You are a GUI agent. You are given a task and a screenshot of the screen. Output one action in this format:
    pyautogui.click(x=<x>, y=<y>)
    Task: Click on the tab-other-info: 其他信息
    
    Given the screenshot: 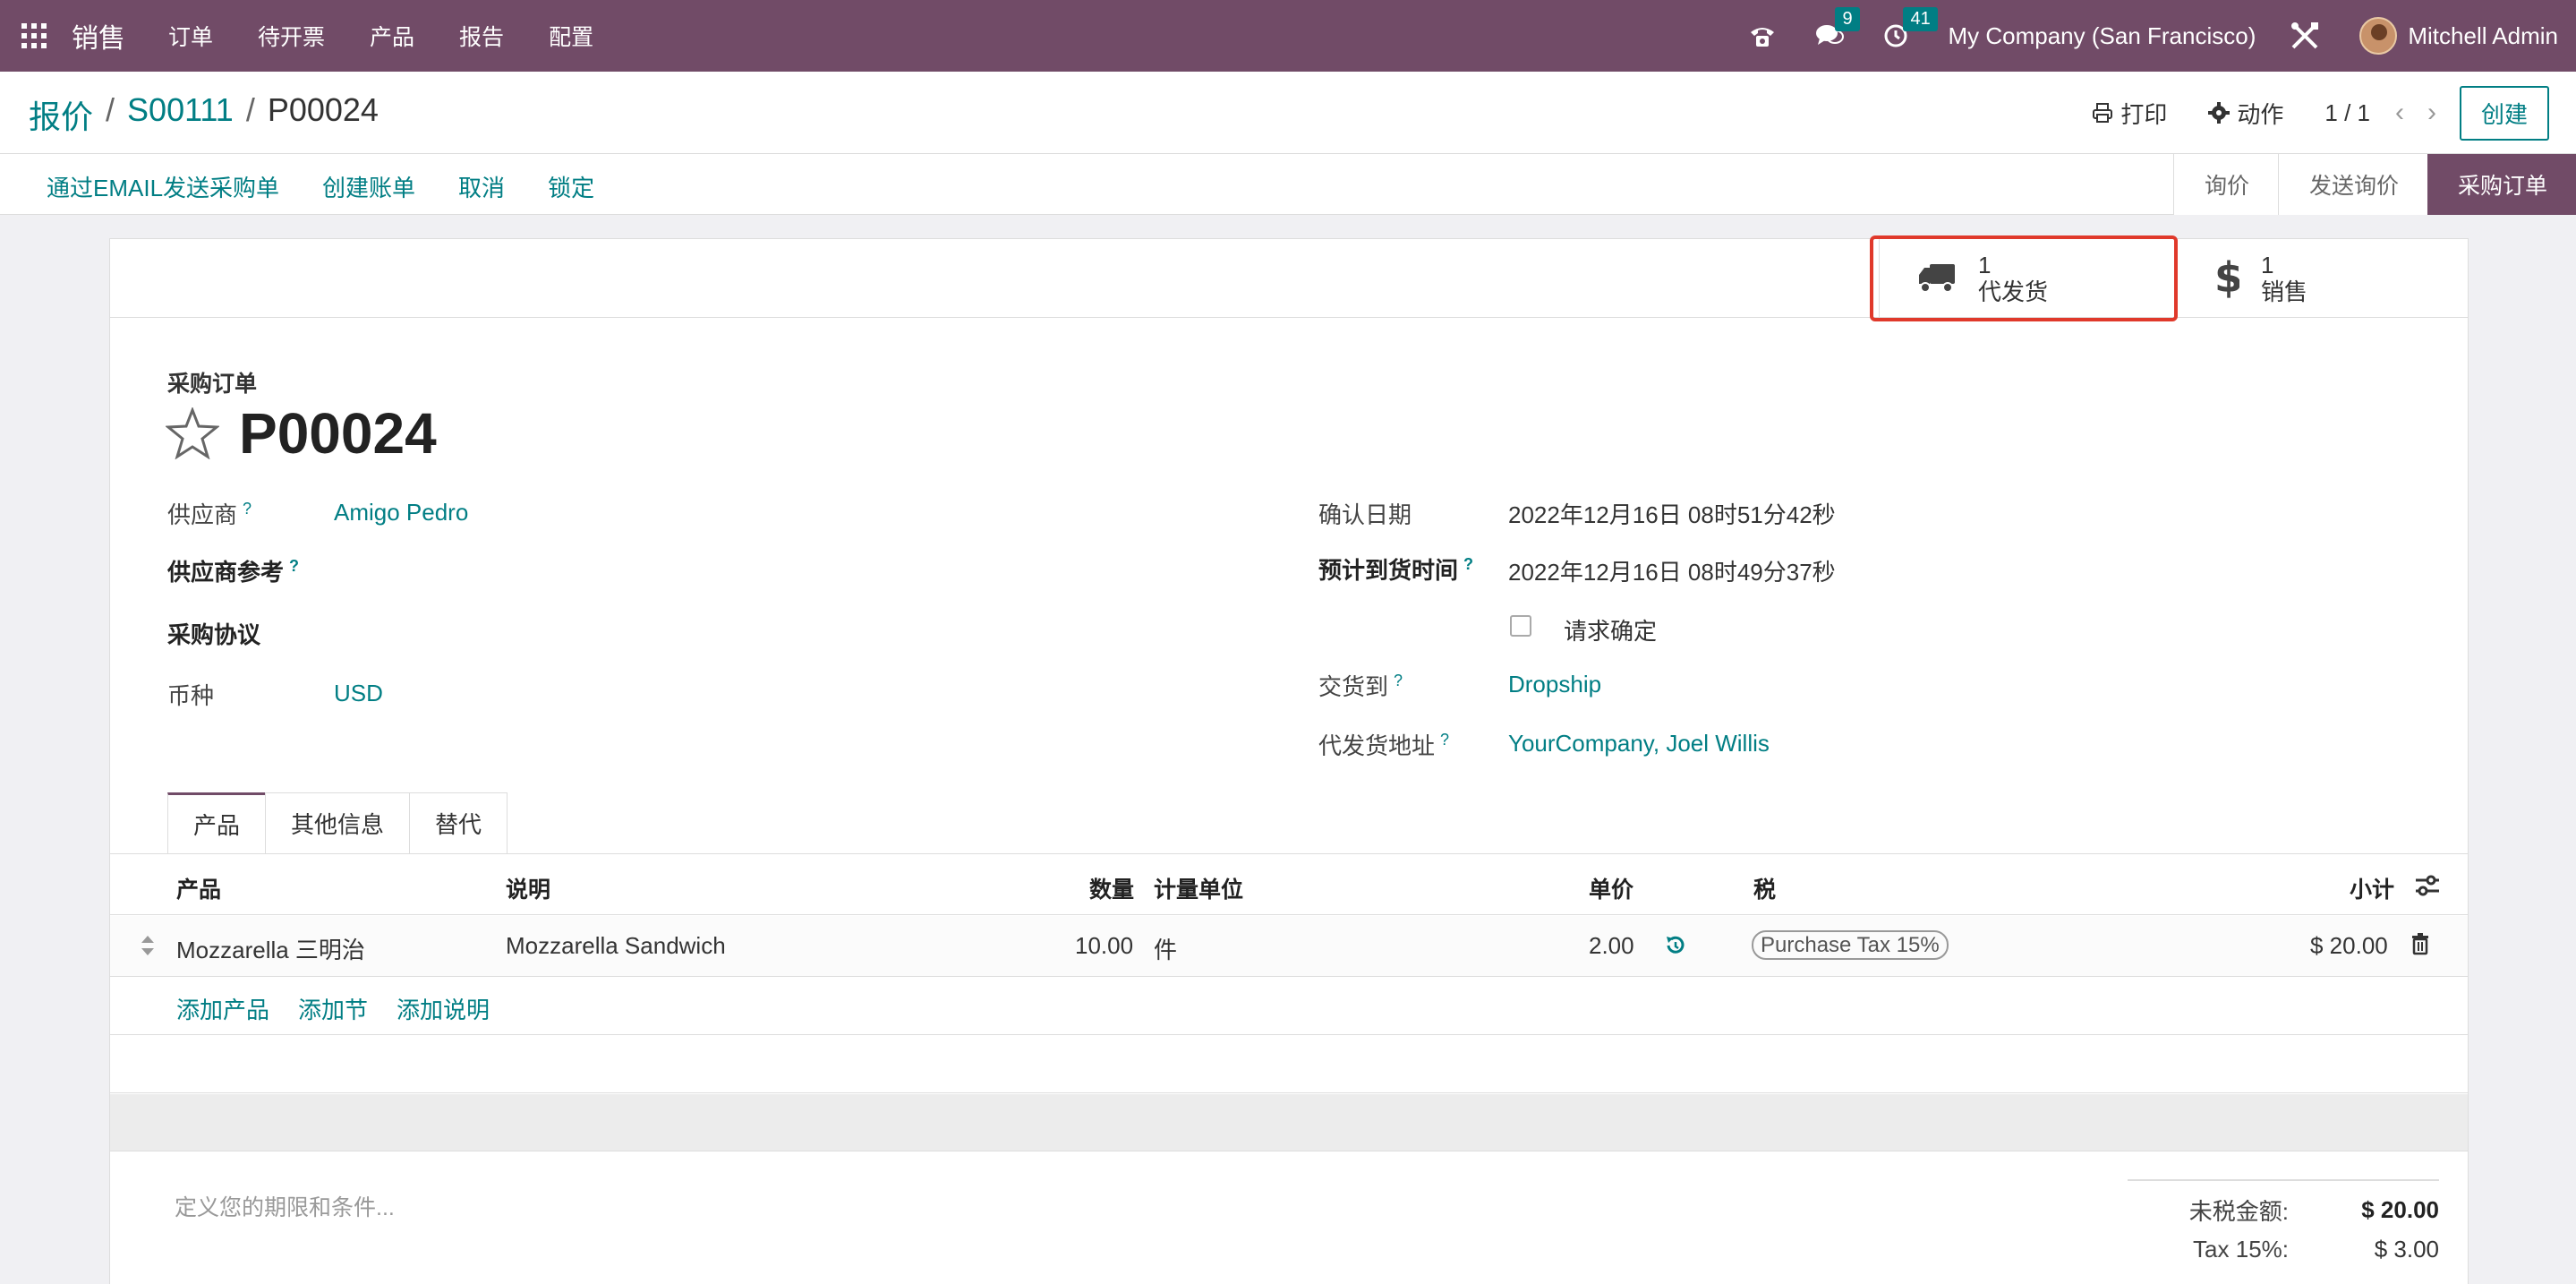 What is the action you would take?
    pyautogui.click(x=338, y=823)
    